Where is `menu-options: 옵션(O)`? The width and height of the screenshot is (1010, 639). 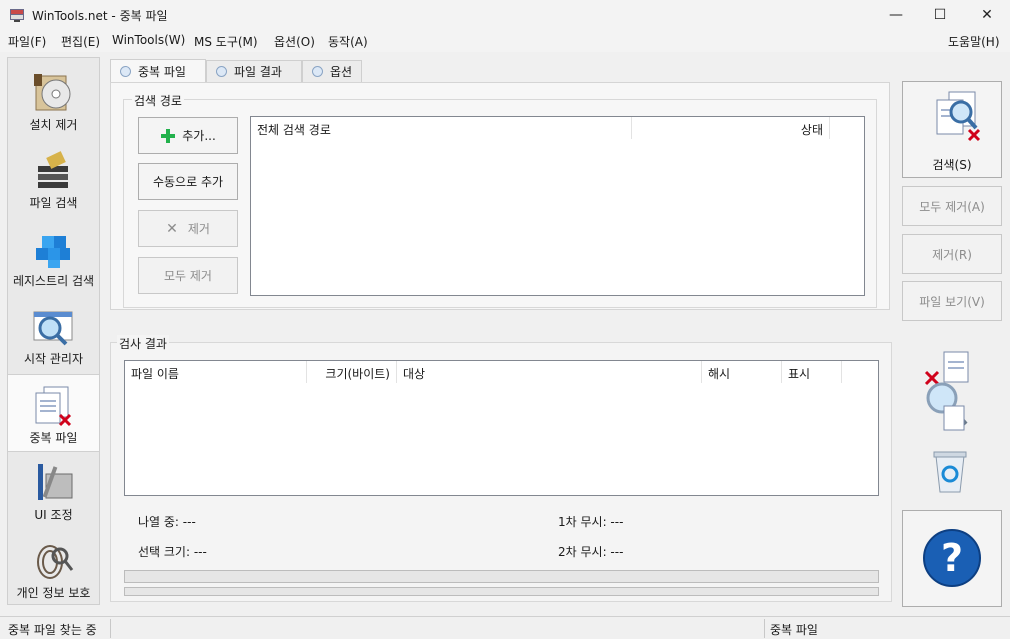
menu-options: 옵션(O) is located at coordinates (294, 41).